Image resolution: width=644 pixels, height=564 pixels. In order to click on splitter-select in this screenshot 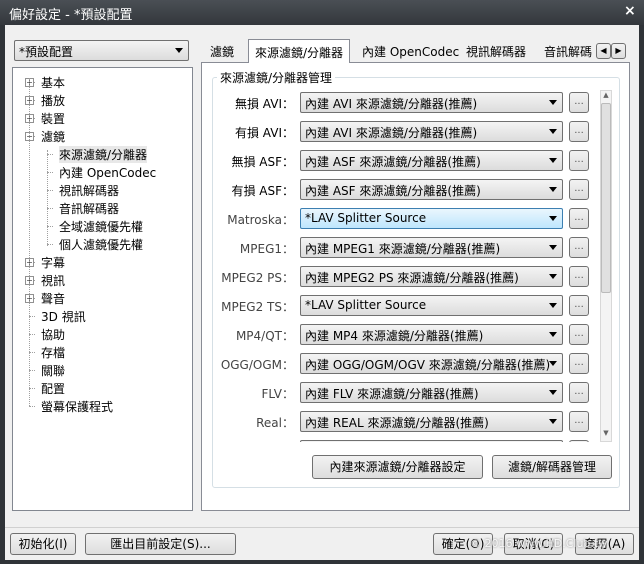, I will do `click(431, 441)`.